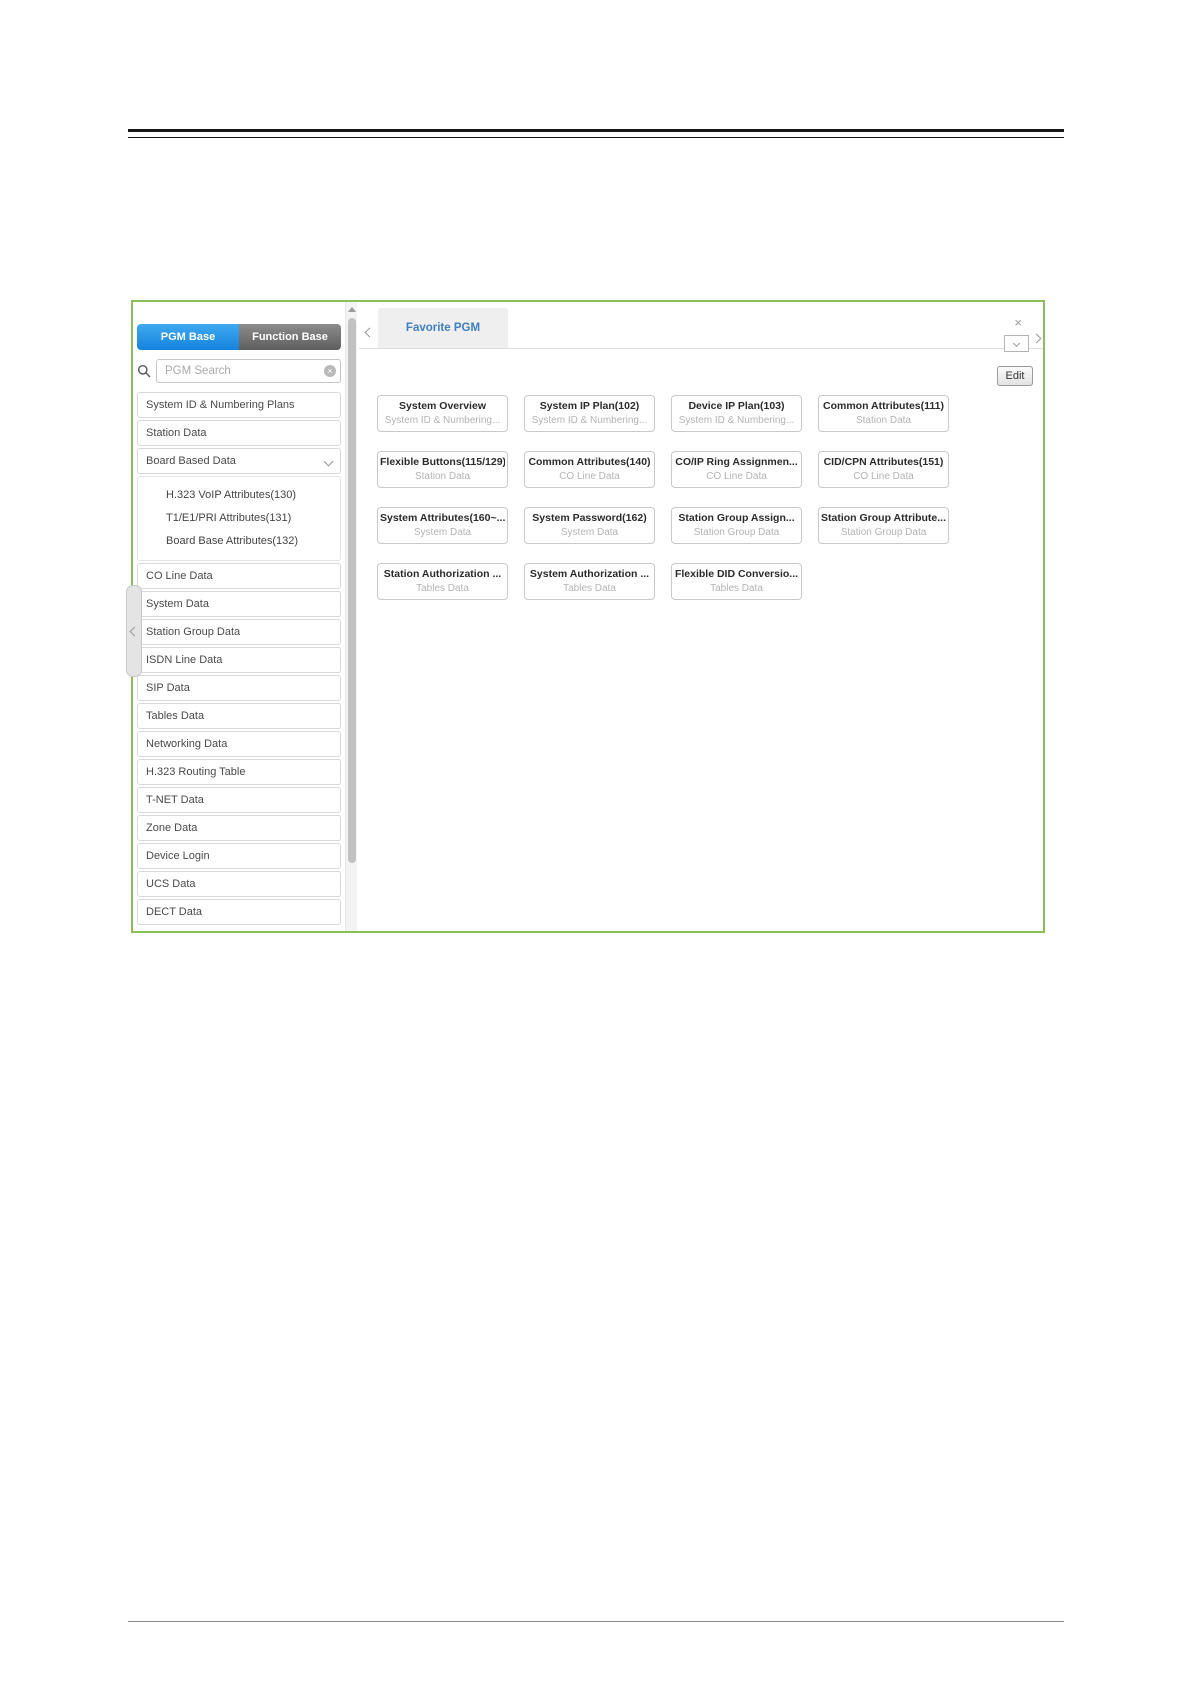 Image resolution: width=1191 pixels, height=1684 pixels. What do you see at coordinates (176, 433) in the screenshot?
I see `sidebar-item-label: Station Data` at bounding box center [176, 433].